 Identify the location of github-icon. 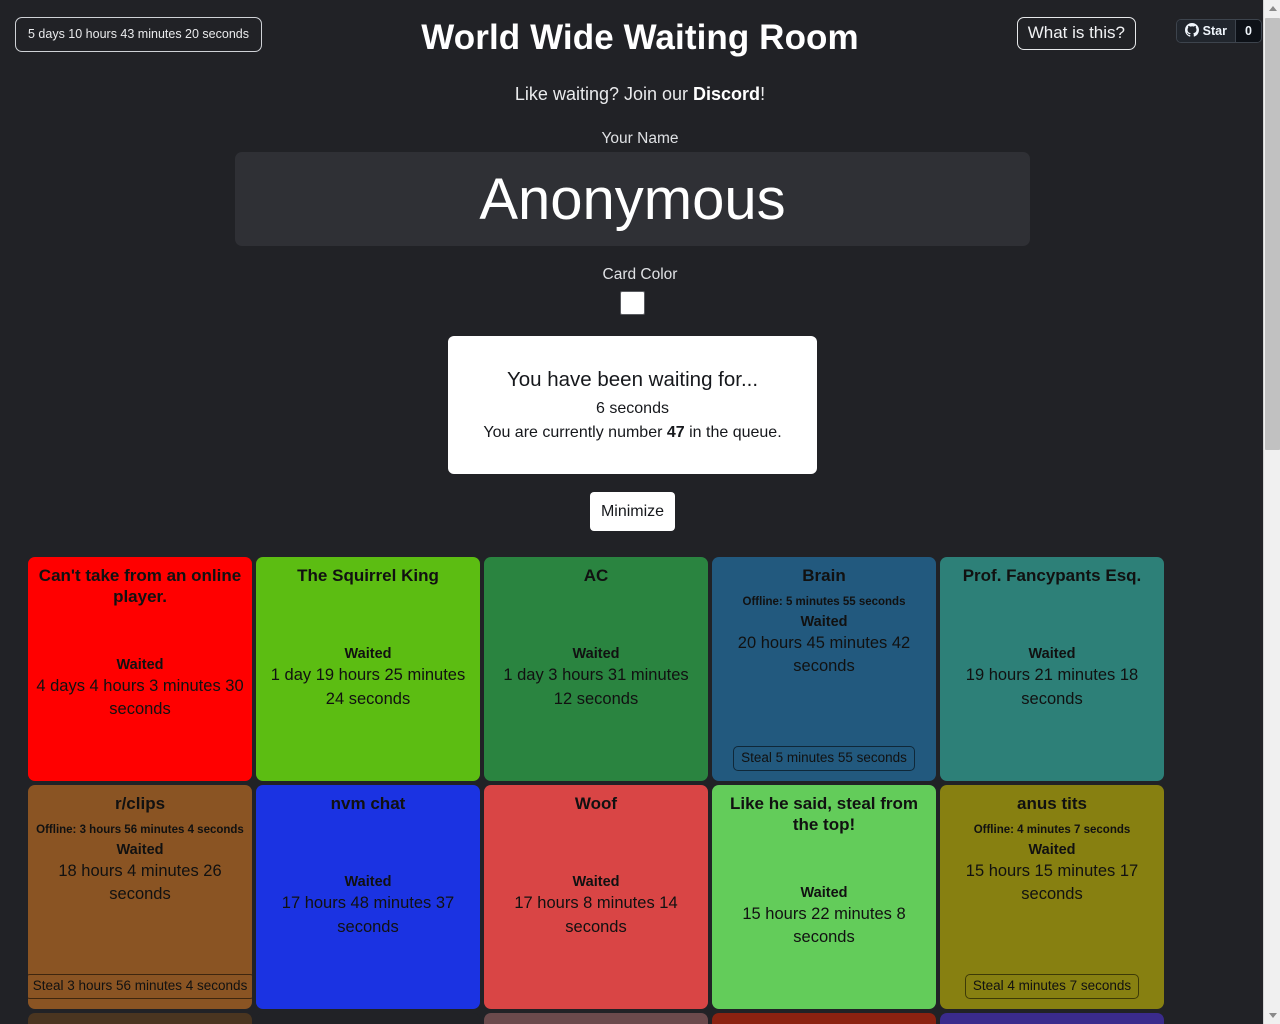
(1191, 31).